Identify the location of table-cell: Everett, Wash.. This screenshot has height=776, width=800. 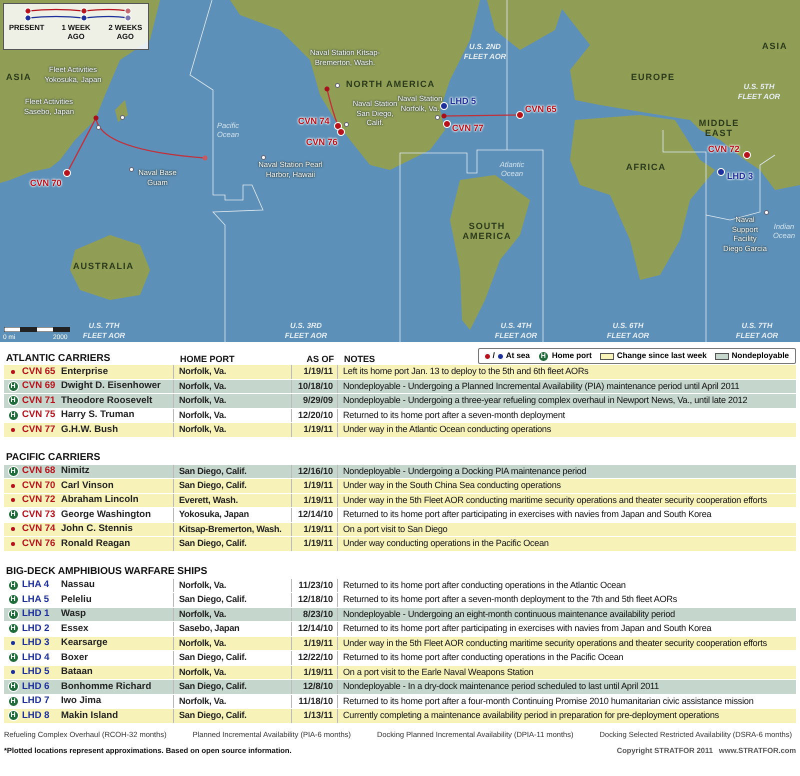
(233, 500).